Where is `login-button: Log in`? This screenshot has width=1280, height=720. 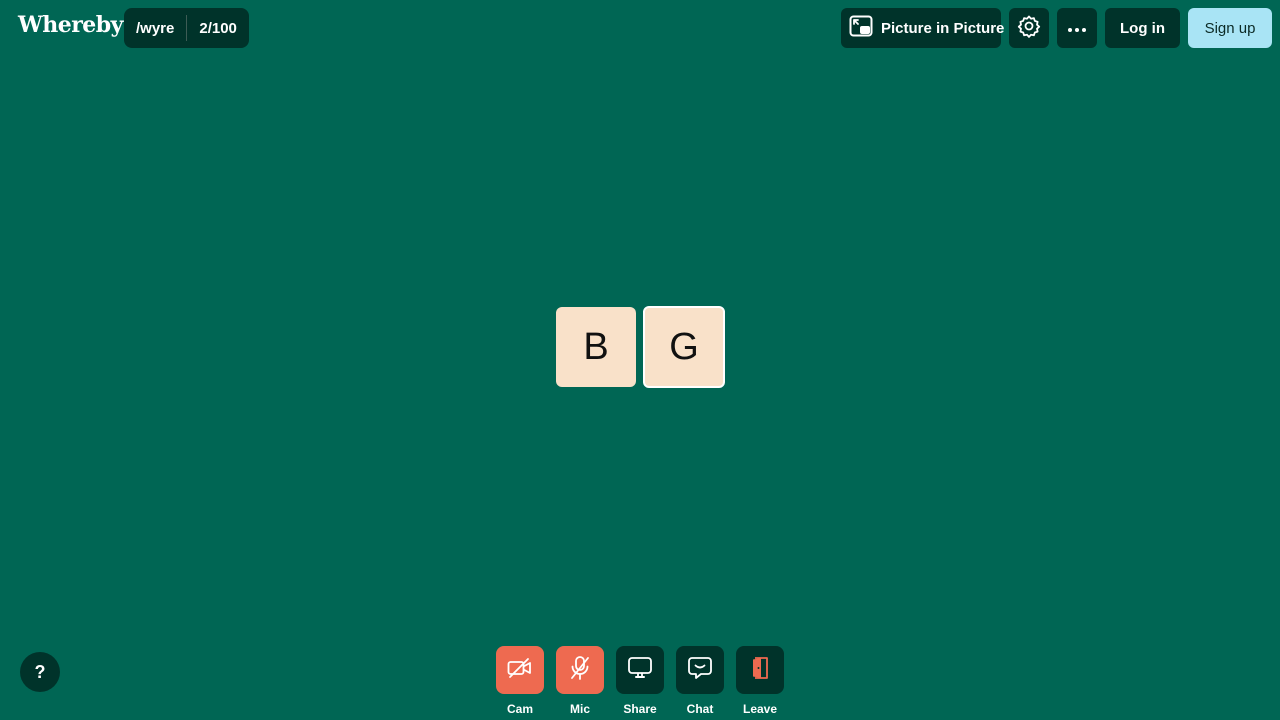 login-button: Log in is located at coordinates (1142, 28).